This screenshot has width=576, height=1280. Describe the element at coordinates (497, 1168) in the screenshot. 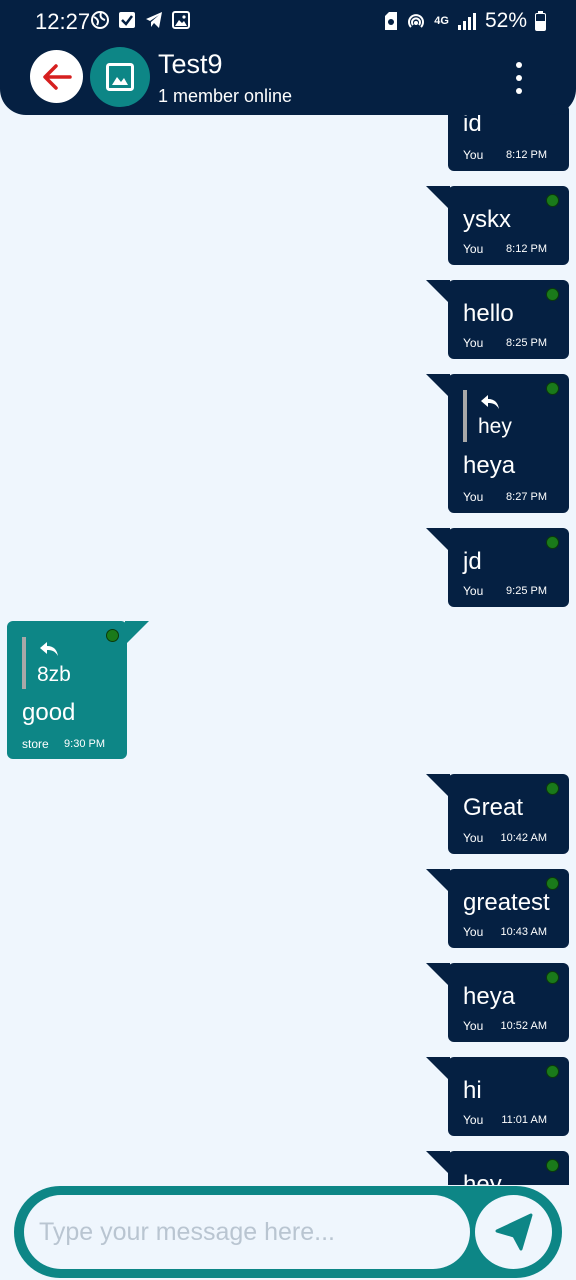

I see `message-bubble: hey` at that location.